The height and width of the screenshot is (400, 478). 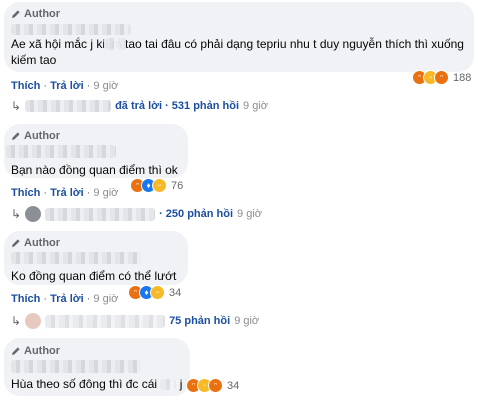 I want to click on view-replies-1: ↳ đã trả lời · 531 phản hồi 9 giờ, so click(x=139, y=106).